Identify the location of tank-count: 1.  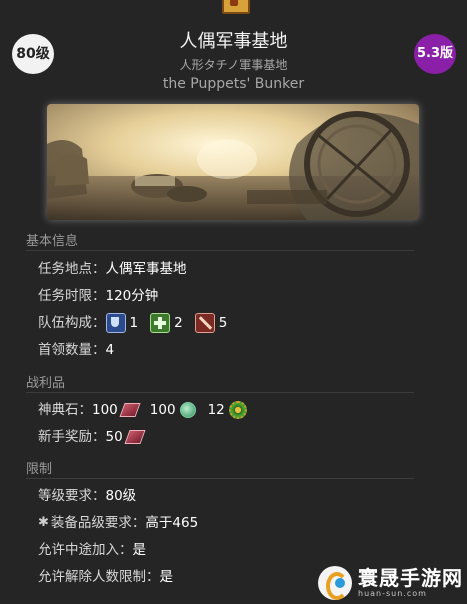
(134, 323).